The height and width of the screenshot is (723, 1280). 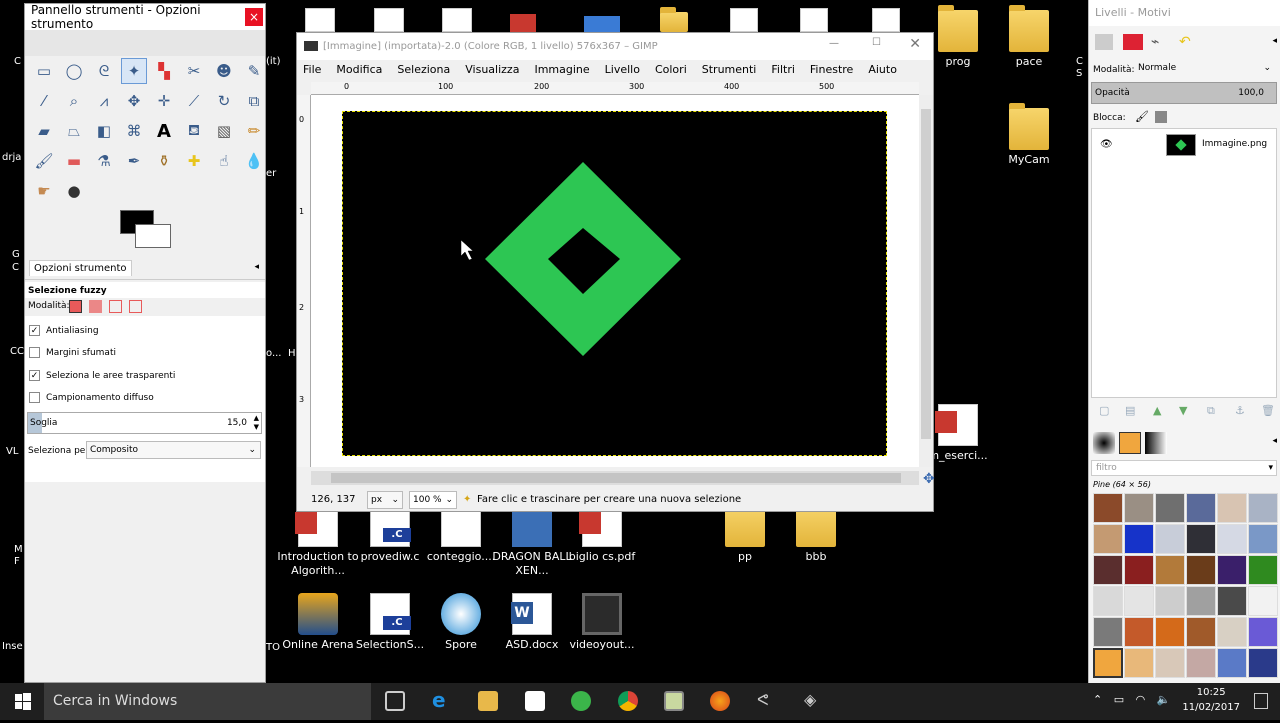 I want to click on dodge-icon: ☛, so click(x=44, y=191).